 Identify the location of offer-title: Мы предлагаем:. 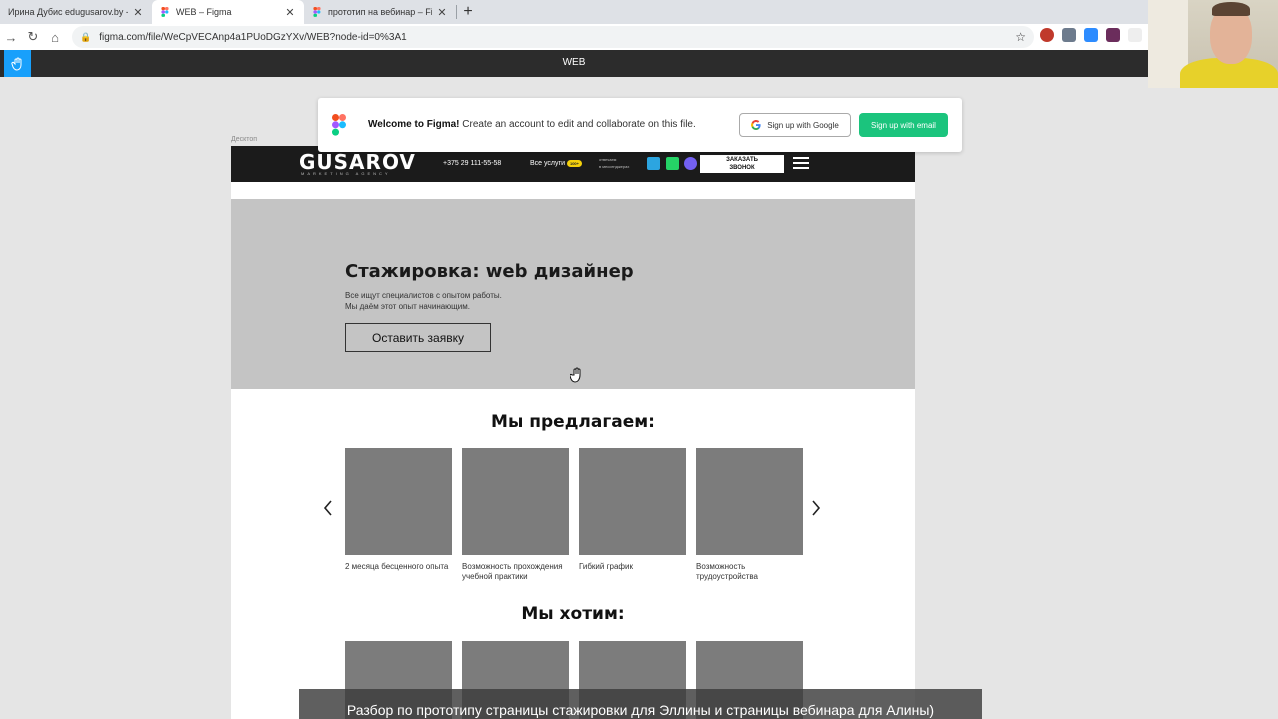
(573, 422).